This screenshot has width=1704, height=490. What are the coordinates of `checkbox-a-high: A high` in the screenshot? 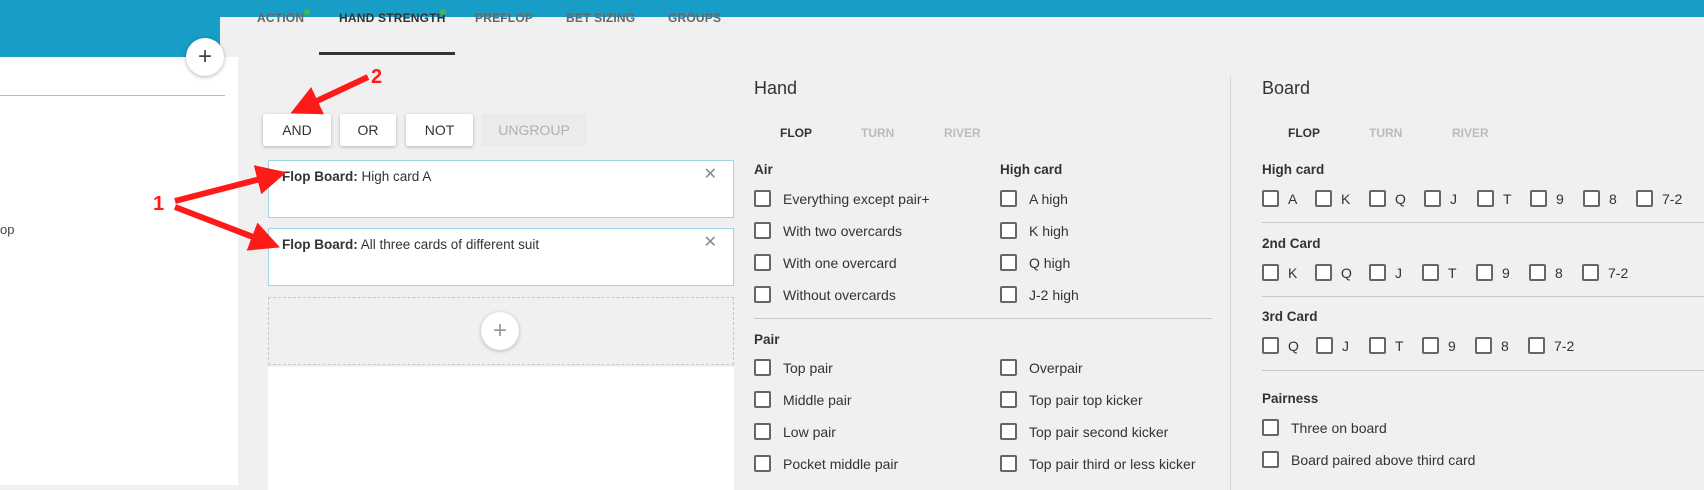 It's located at (1034, 198).